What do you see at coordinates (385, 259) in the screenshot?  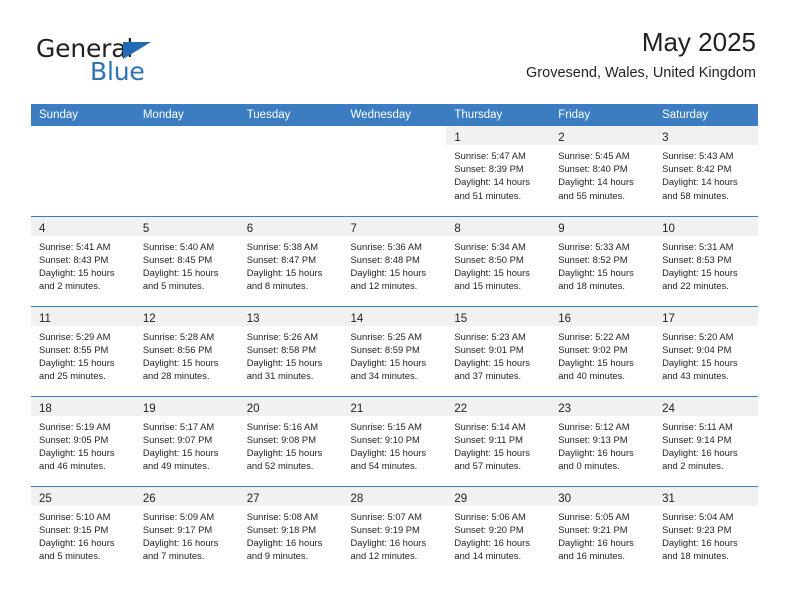 I see `sunset-line: Sunset: 8:48 PM` at bounding box center [385, 259].